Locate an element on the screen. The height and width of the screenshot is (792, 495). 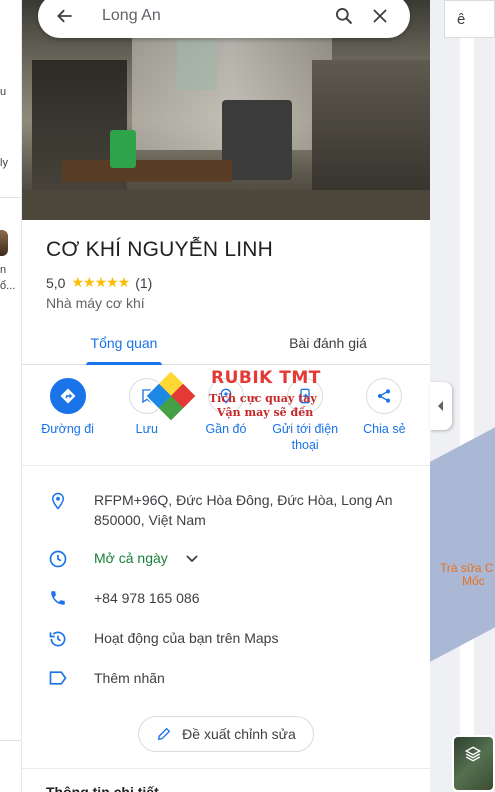
place-title: CƠ KHÍ NGUYỄN LINH is located at coordinates (159, 249).